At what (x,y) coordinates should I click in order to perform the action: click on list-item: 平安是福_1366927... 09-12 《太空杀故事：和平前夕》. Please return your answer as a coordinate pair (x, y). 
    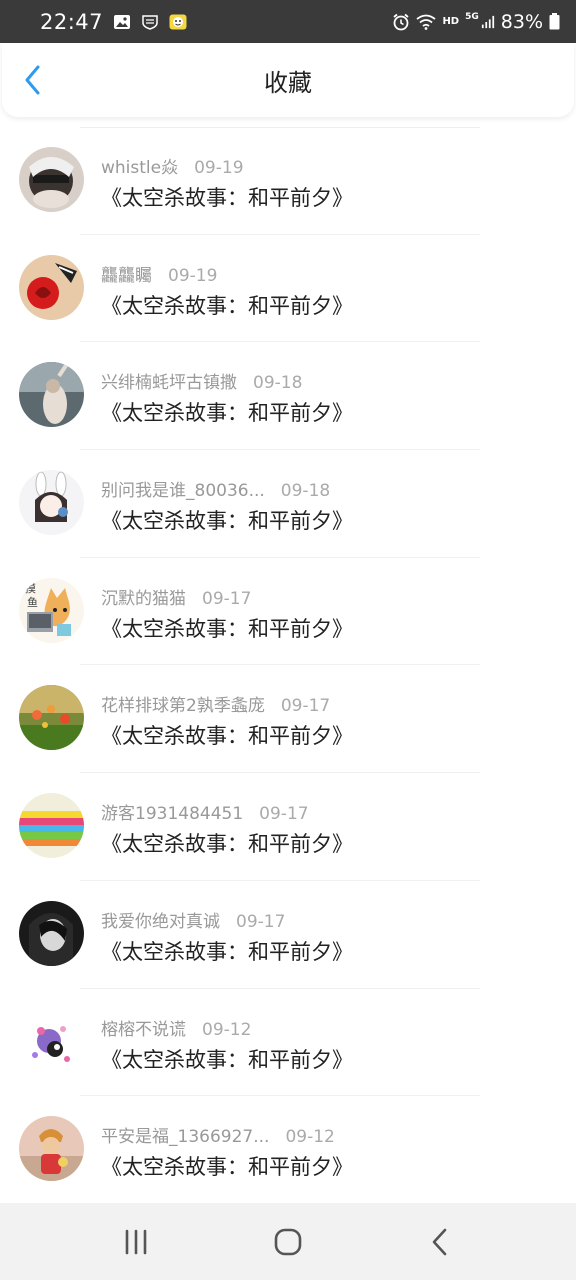
    Looking at the image, I should click on (288, 1150).